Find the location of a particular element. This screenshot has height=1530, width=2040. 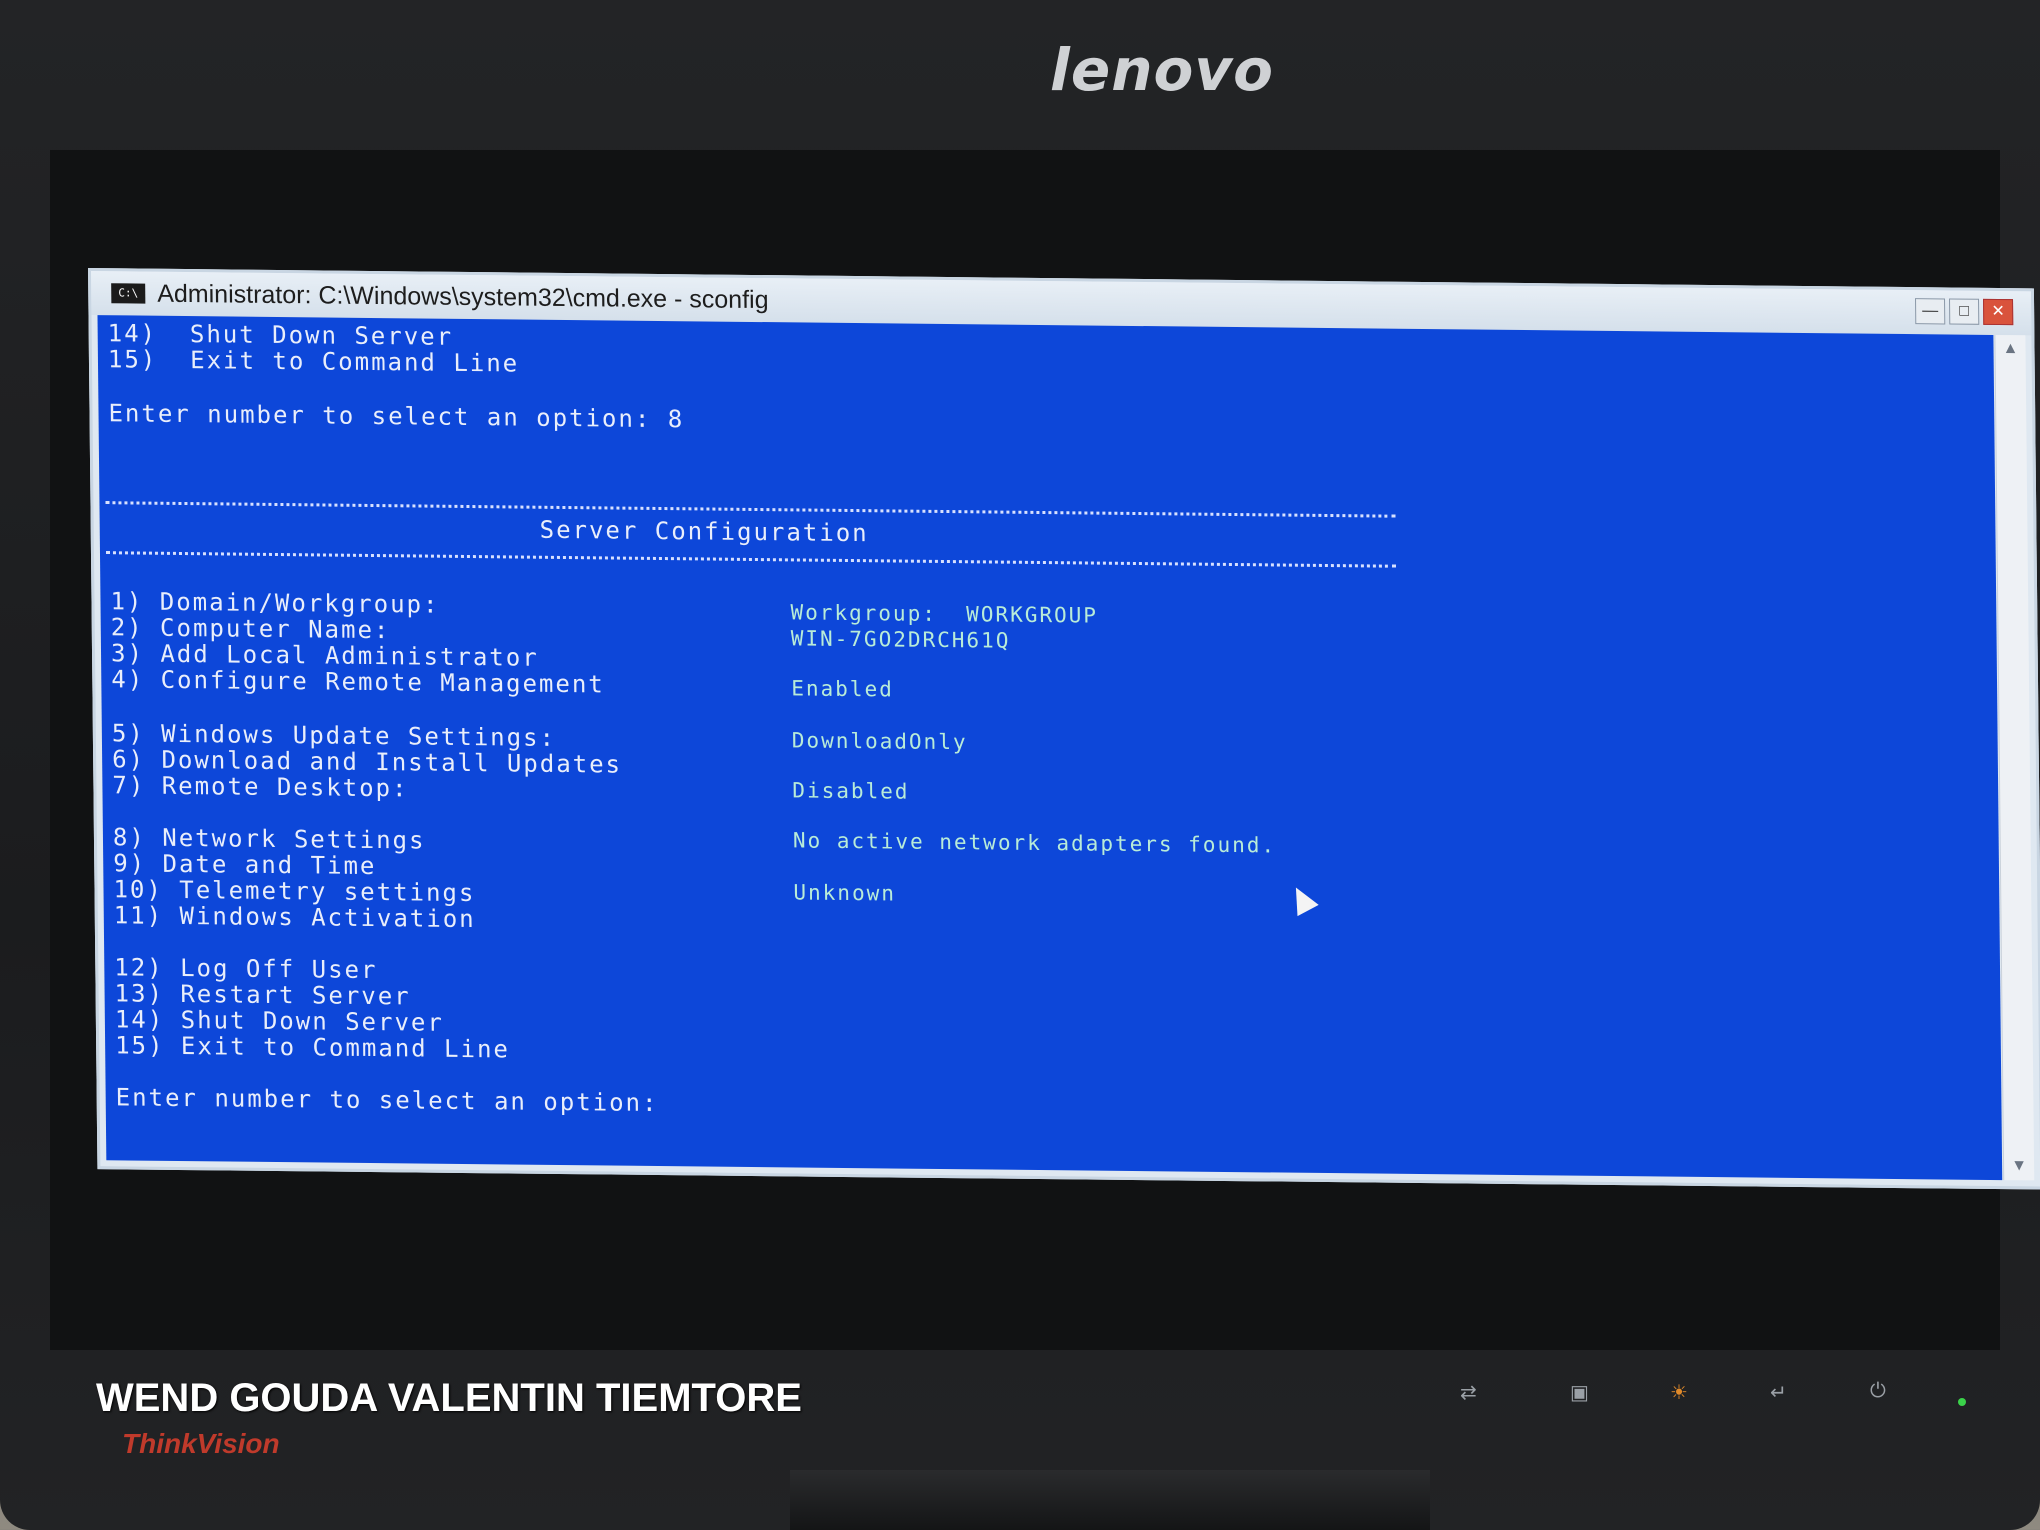

menu-icon: ▣ is located at coordinates (1579, 1392).